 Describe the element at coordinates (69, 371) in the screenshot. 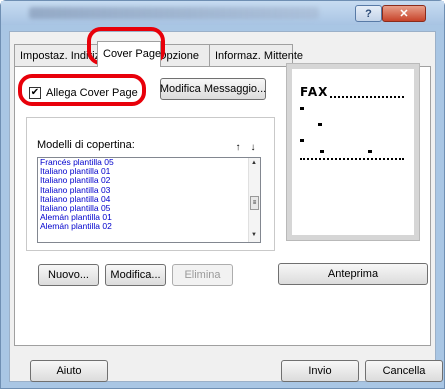

I see `help-button: Aiuto` at that location.